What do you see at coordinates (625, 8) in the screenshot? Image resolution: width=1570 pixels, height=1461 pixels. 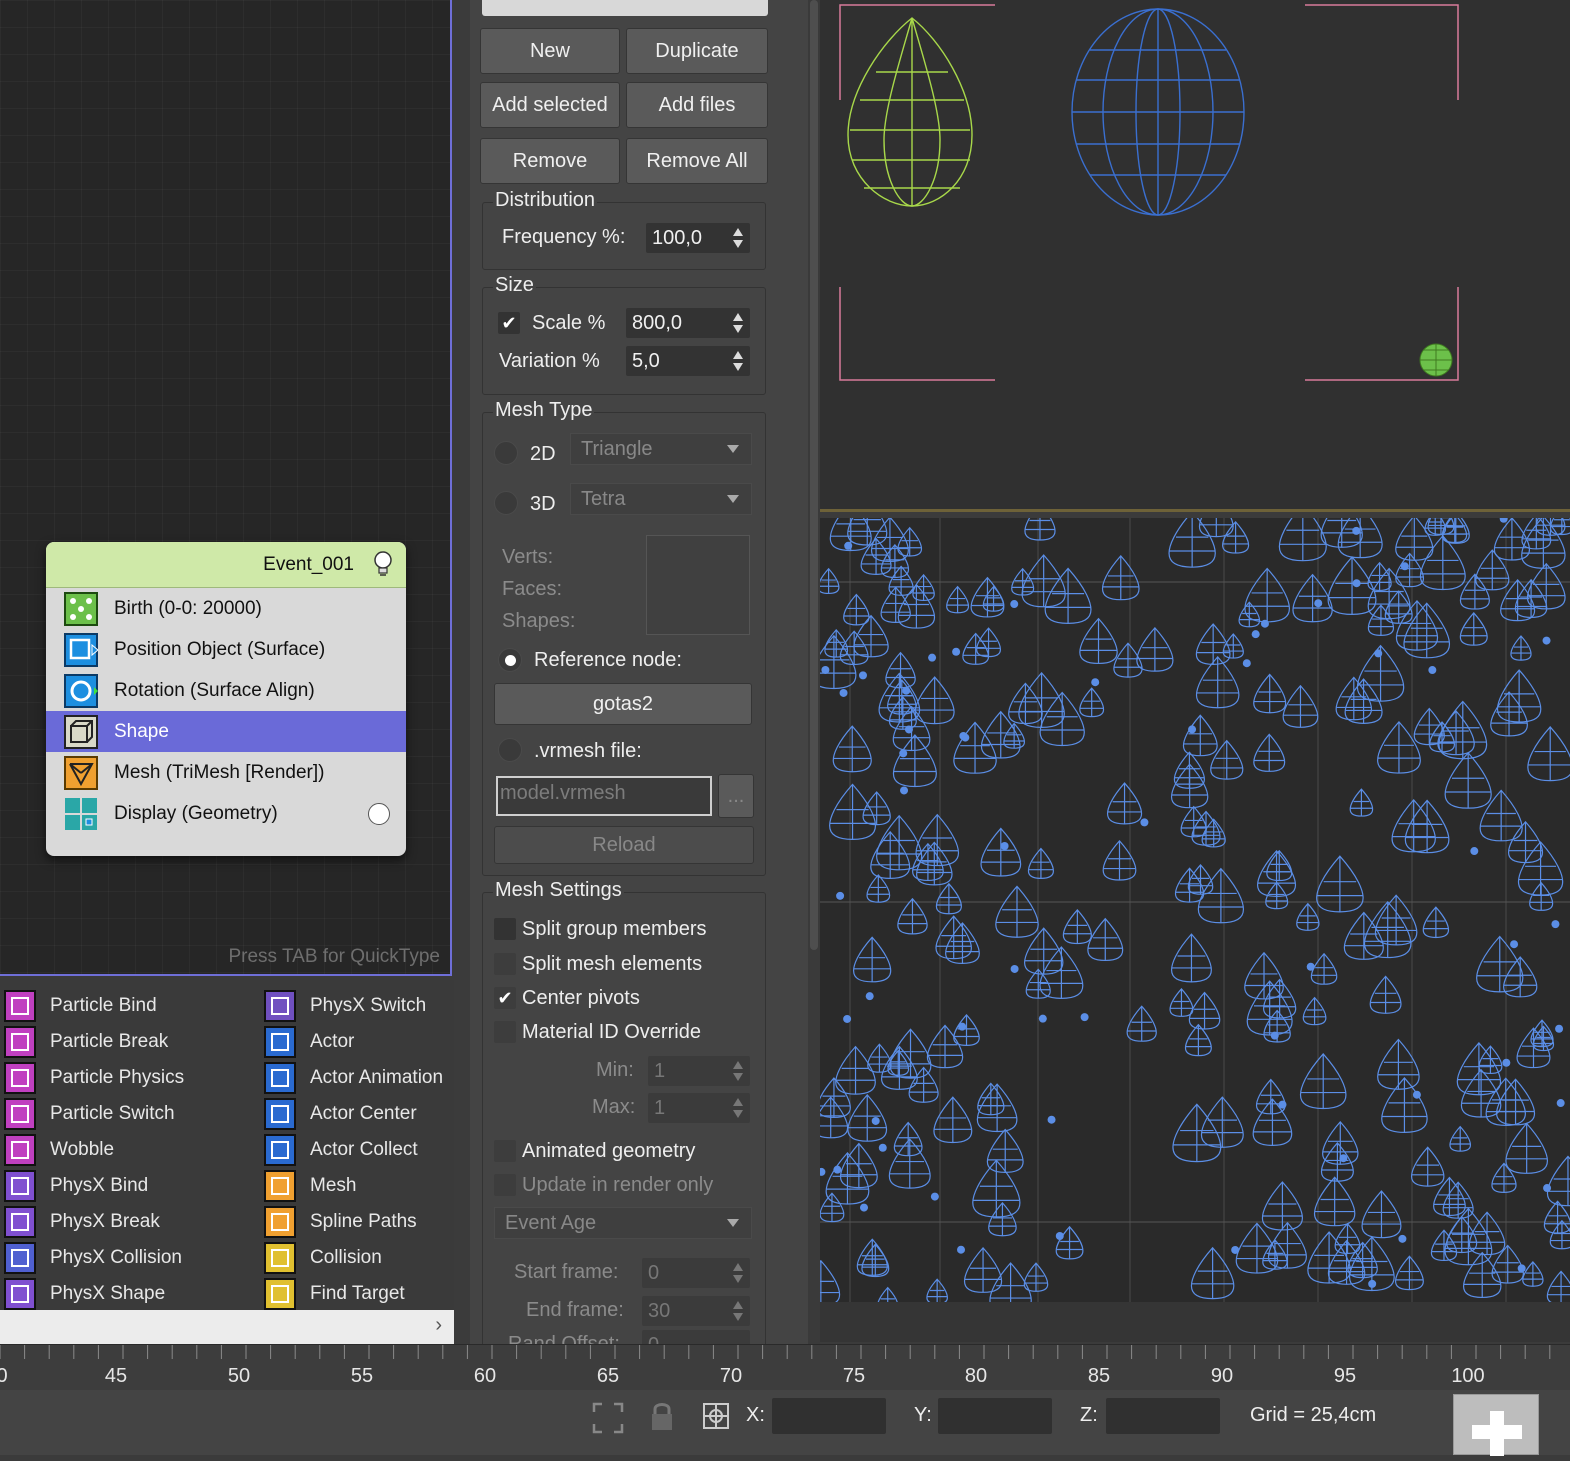 I see `shape-list-scrollbar` at bounding box center [625, 8].